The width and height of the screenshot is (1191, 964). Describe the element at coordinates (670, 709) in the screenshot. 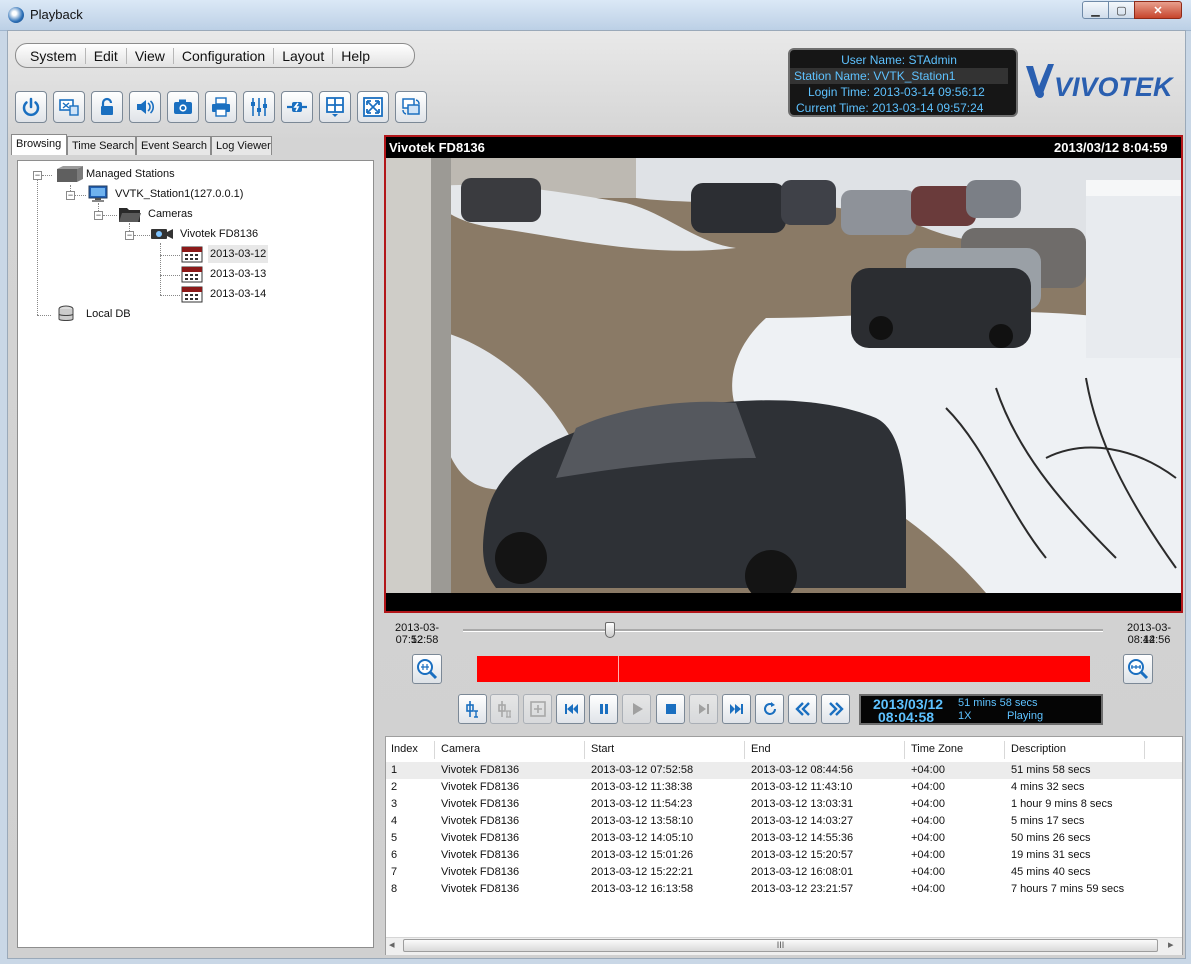

I see `stop-button` at that location.